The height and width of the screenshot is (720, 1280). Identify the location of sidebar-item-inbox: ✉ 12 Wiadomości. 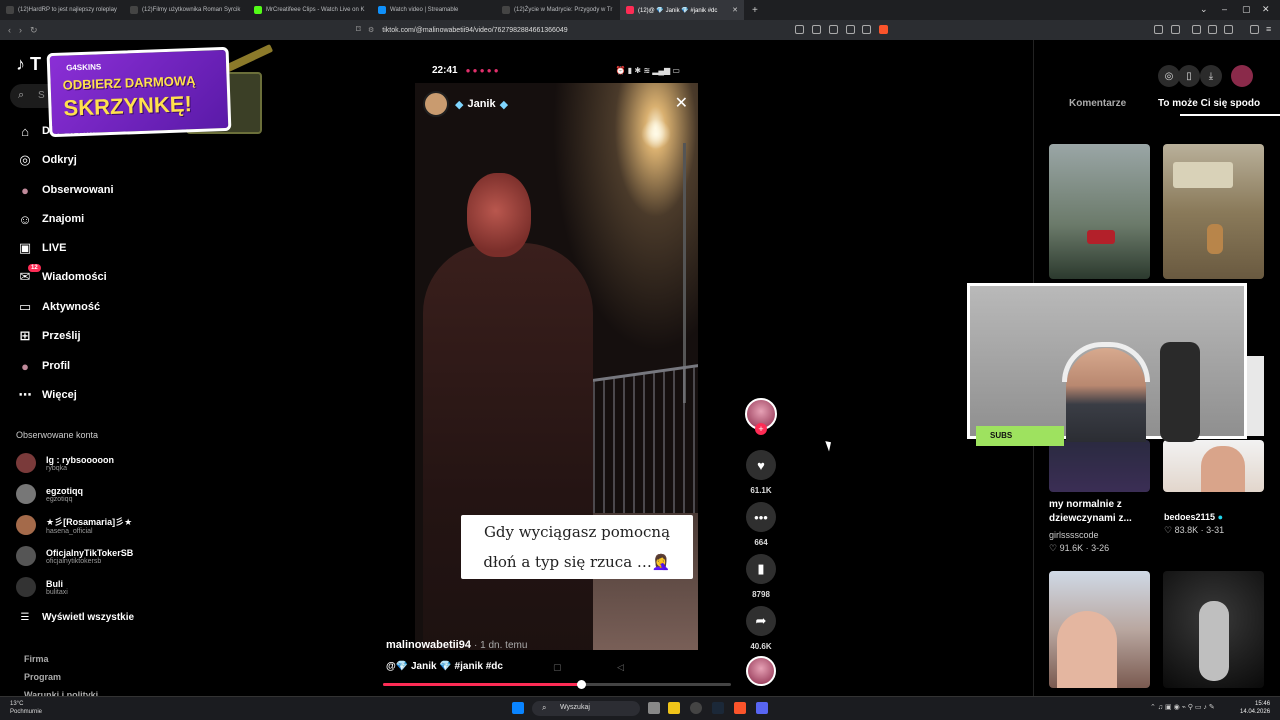
(61, 276).